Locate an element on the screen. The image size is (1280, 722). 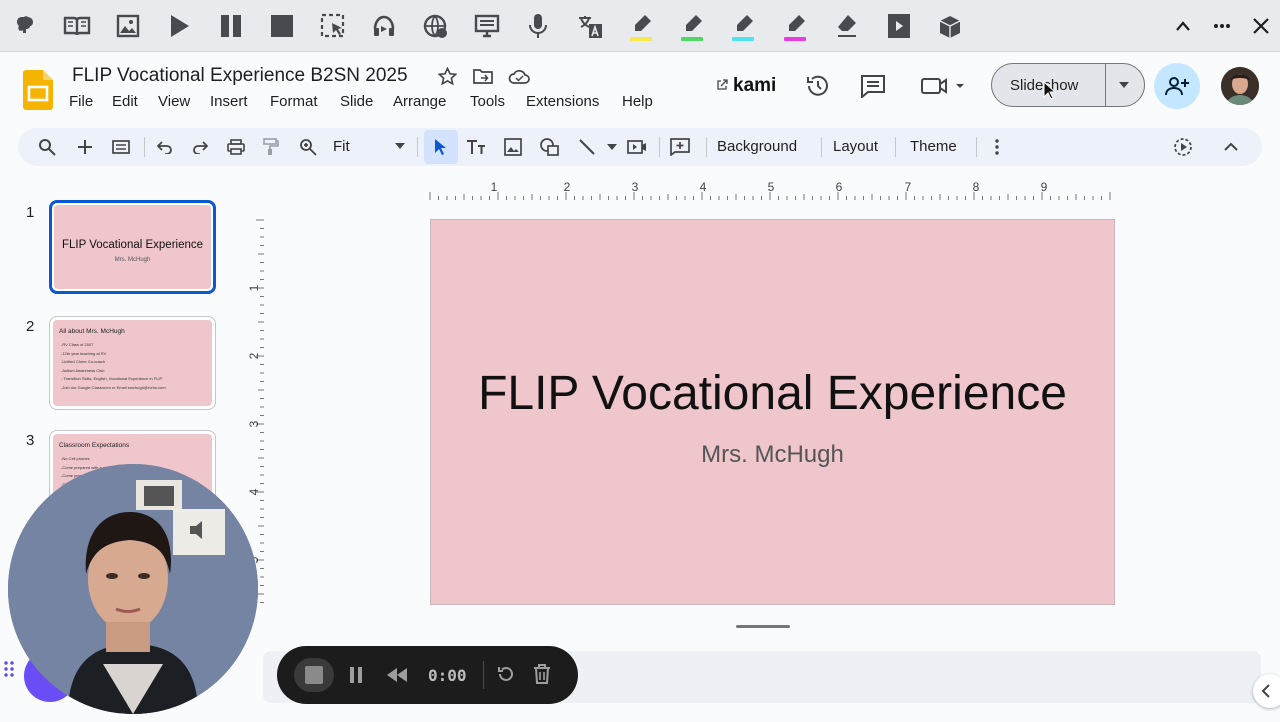
pause-recording-icon is located at coordinates (356, 675).